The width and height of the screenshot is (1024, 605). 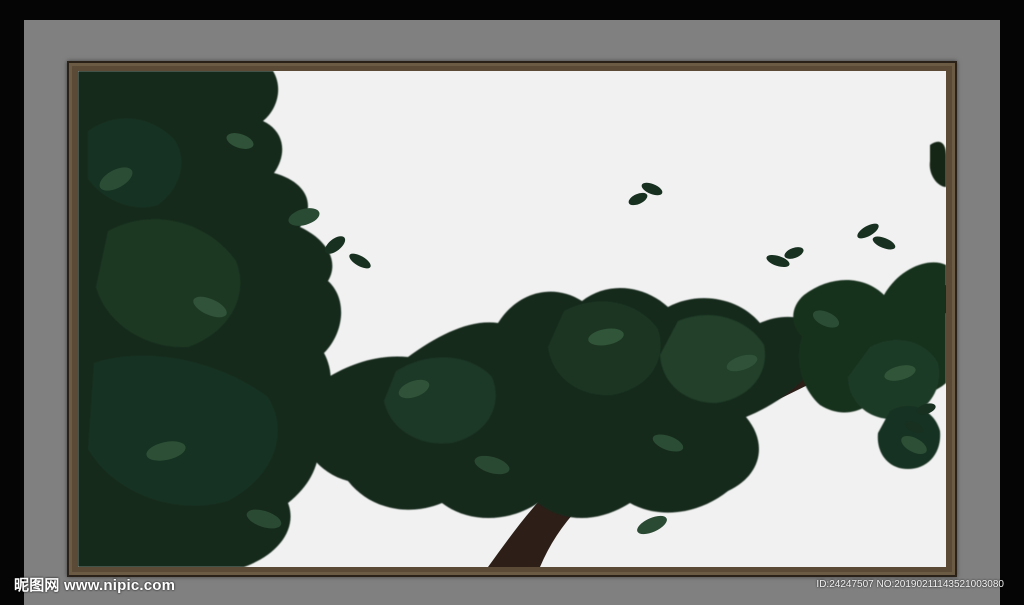 I want to click on watermark-brand-site: 昵图网 www.nipic.com, so click(x=94, y=584).